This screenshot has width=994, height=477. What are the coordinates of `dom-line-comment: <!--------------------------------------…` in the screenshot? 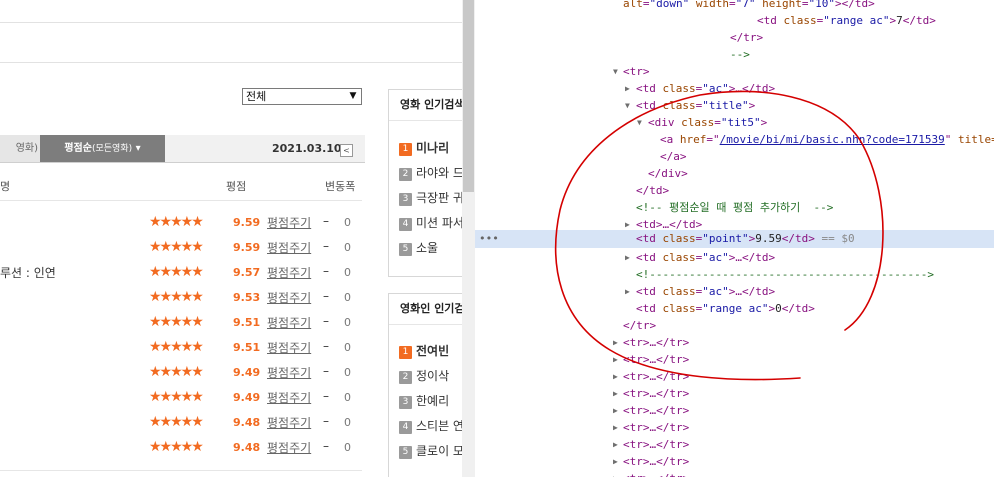 It's located at (734, 274).